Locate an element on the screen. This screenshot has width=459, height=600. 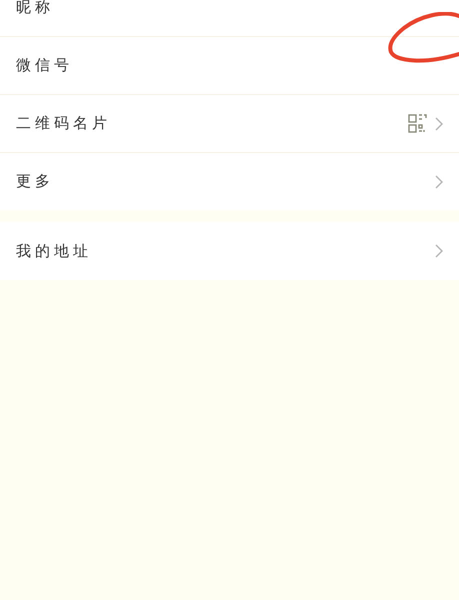
row-label: 我的地址 is located at coordinates (54, 251).